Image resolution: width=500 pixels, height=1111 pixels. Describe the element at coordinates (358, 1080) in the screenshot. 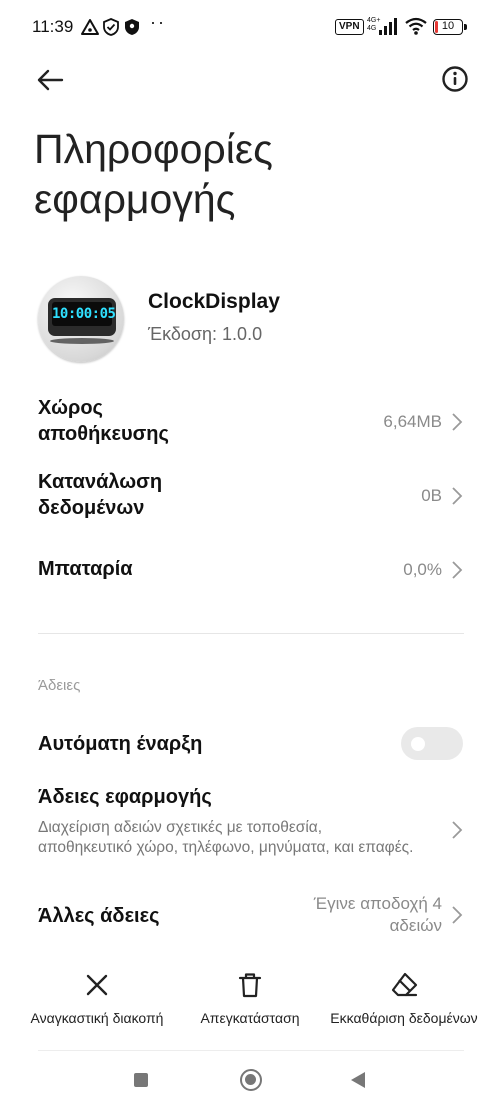

I see `nav-back-button` at that location.